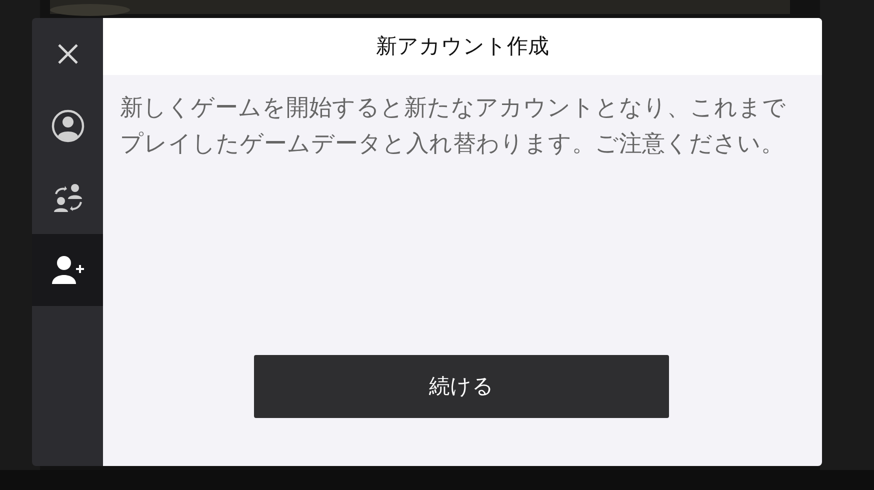  I want to click on close-icon, so click(67, 54).